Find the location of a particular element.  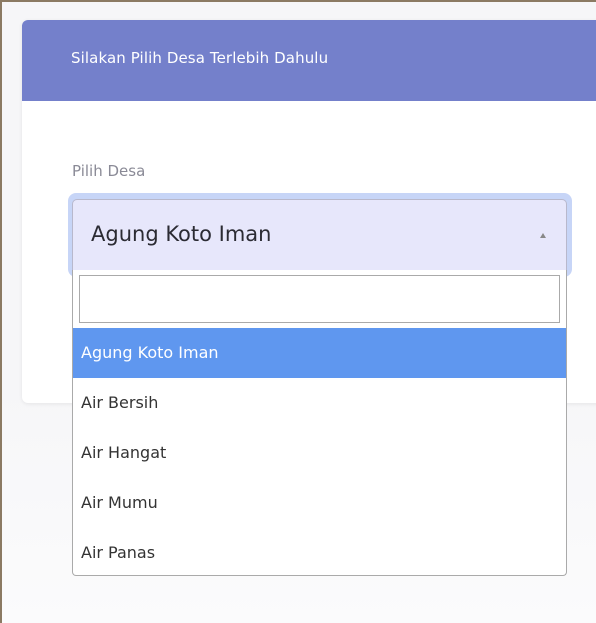

dropdown-search-wrap is located at coordinates (319, 299).